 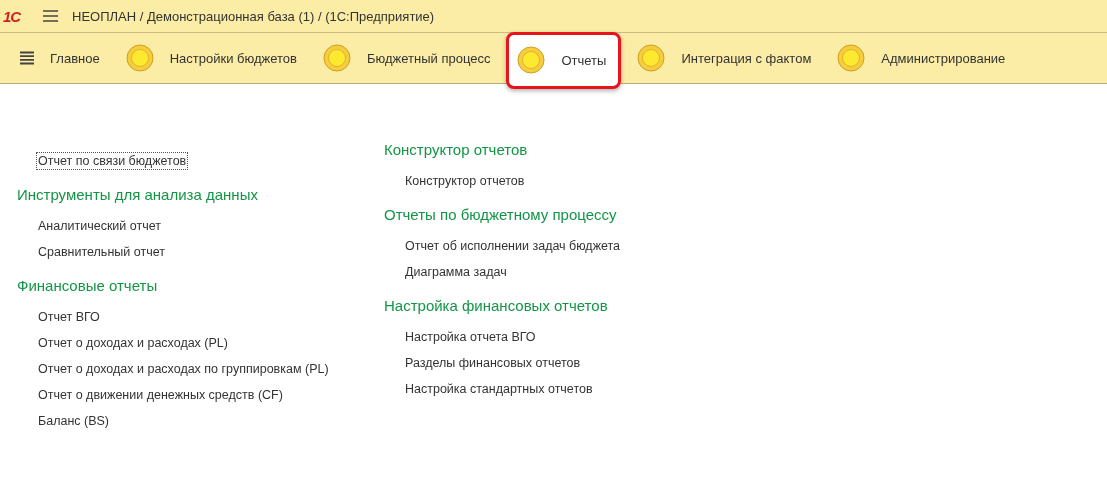 What do you see at coordinates (133, 343) in the screenshot?
I see `report-link: Отчет о доходах и расходах (PL)` at bounding box center [133, 343].